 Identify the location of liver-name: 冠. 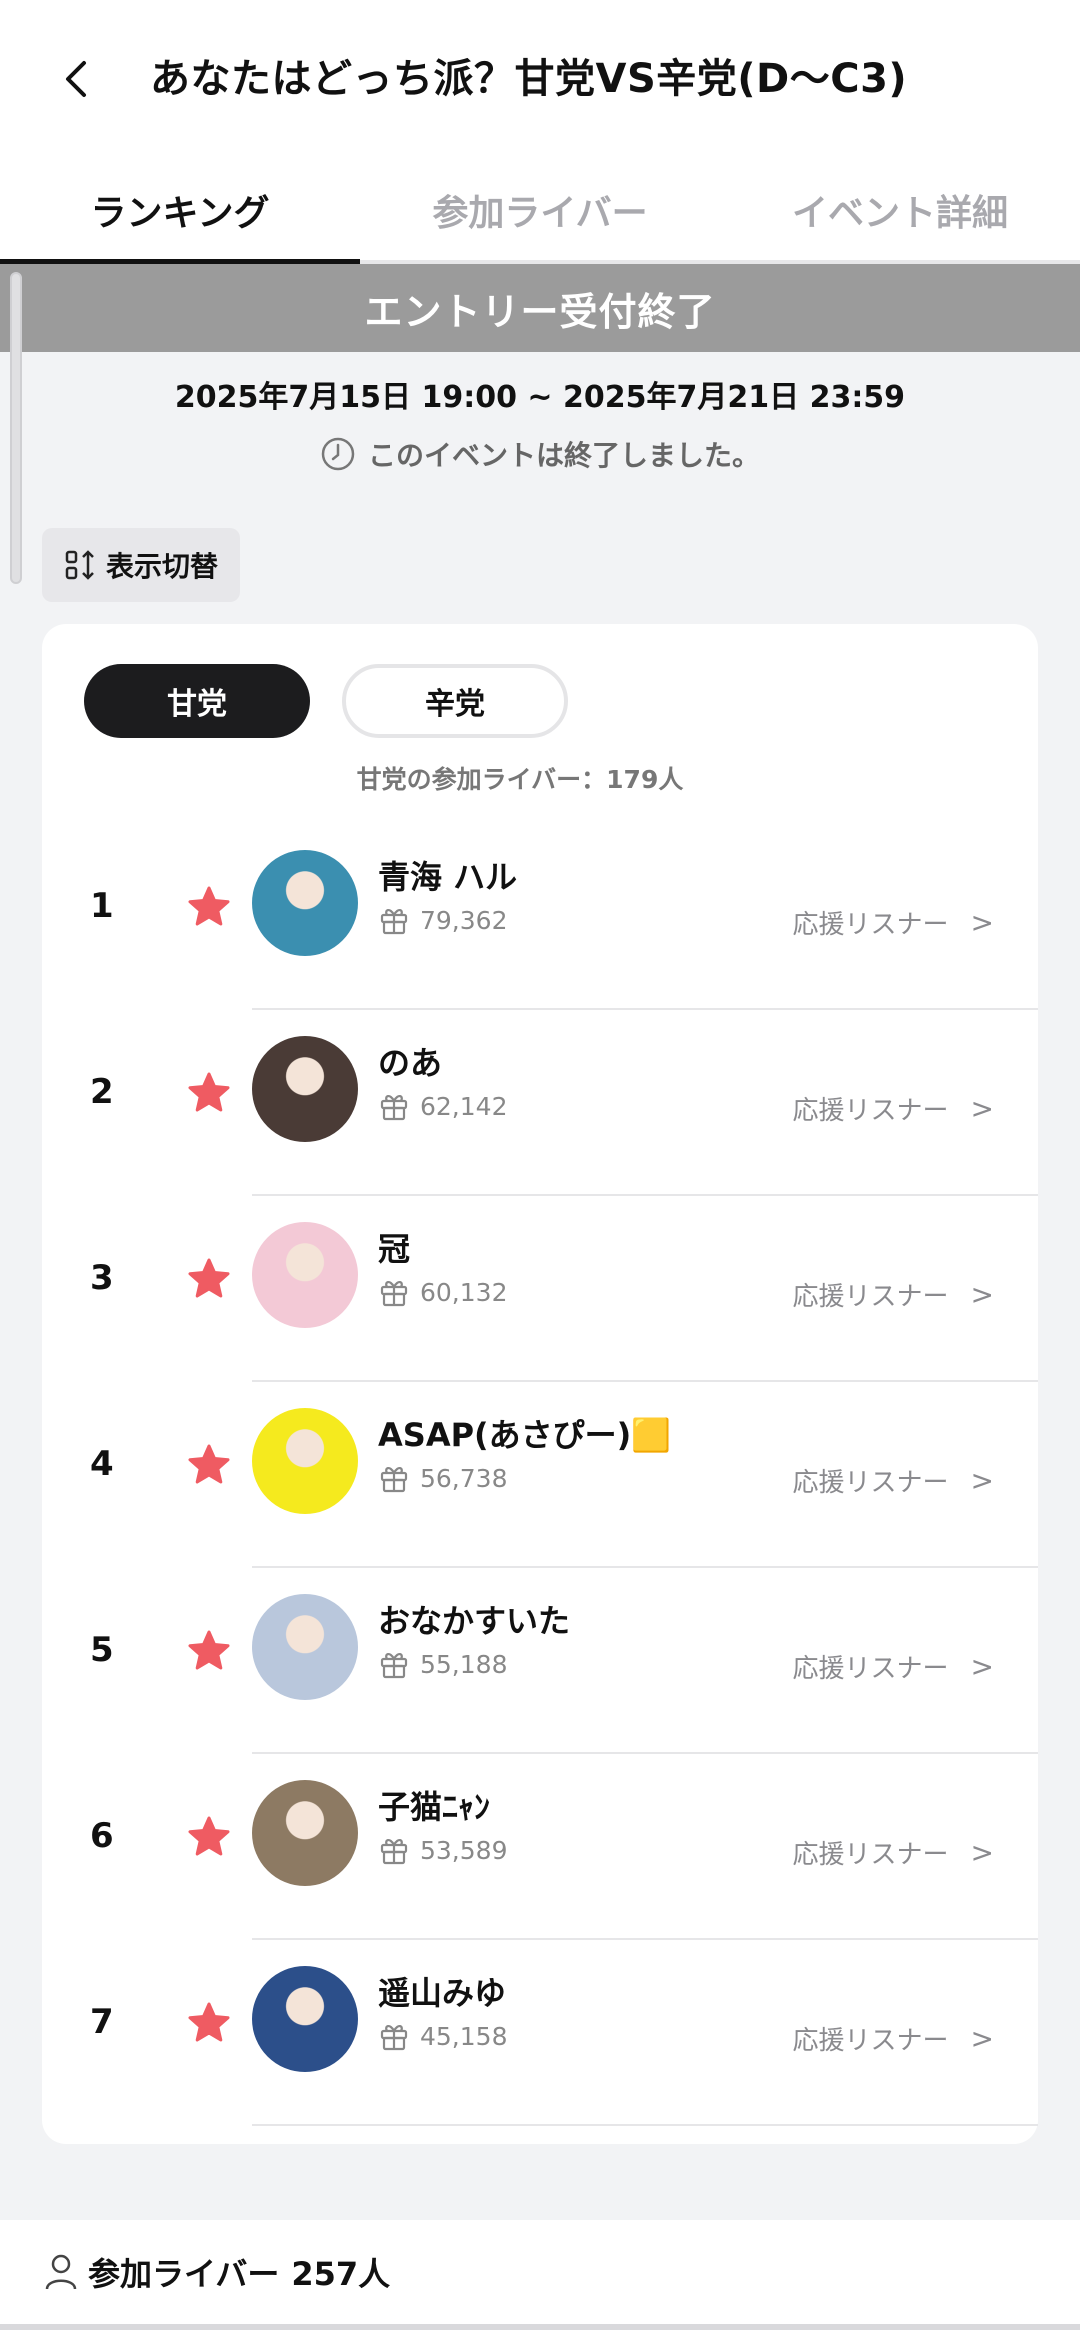
(394, 1249).